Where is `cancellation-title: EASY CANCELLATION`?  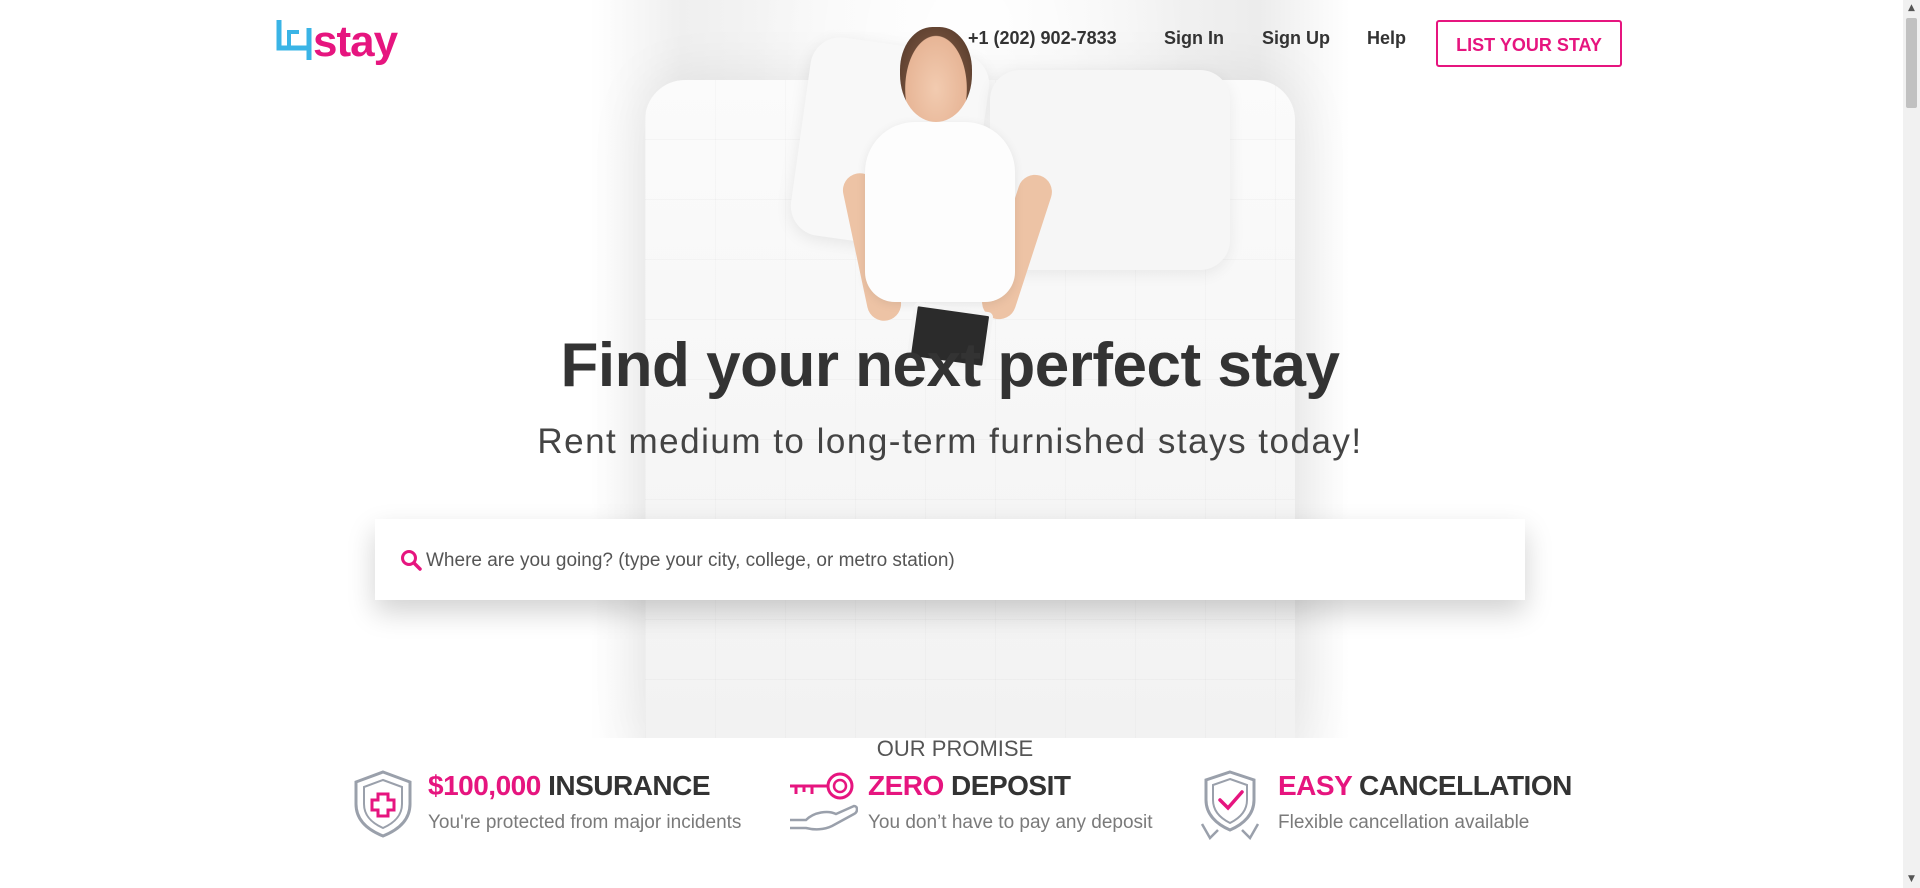 cancellation-title: EASY CANCELLATION is located at coordinates (1425, 785).